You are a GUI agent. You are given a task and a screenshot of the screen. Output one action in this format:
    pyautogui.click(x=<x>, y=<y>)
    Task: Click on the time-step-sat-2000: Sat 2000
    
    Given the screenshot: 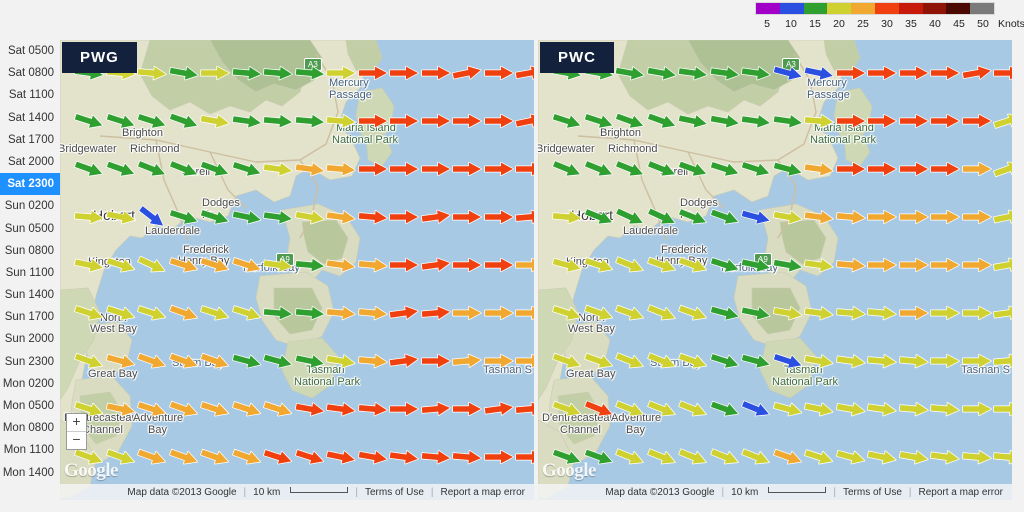 What is the action you would take?
    pyautogui.click(x=30, y=162)
    